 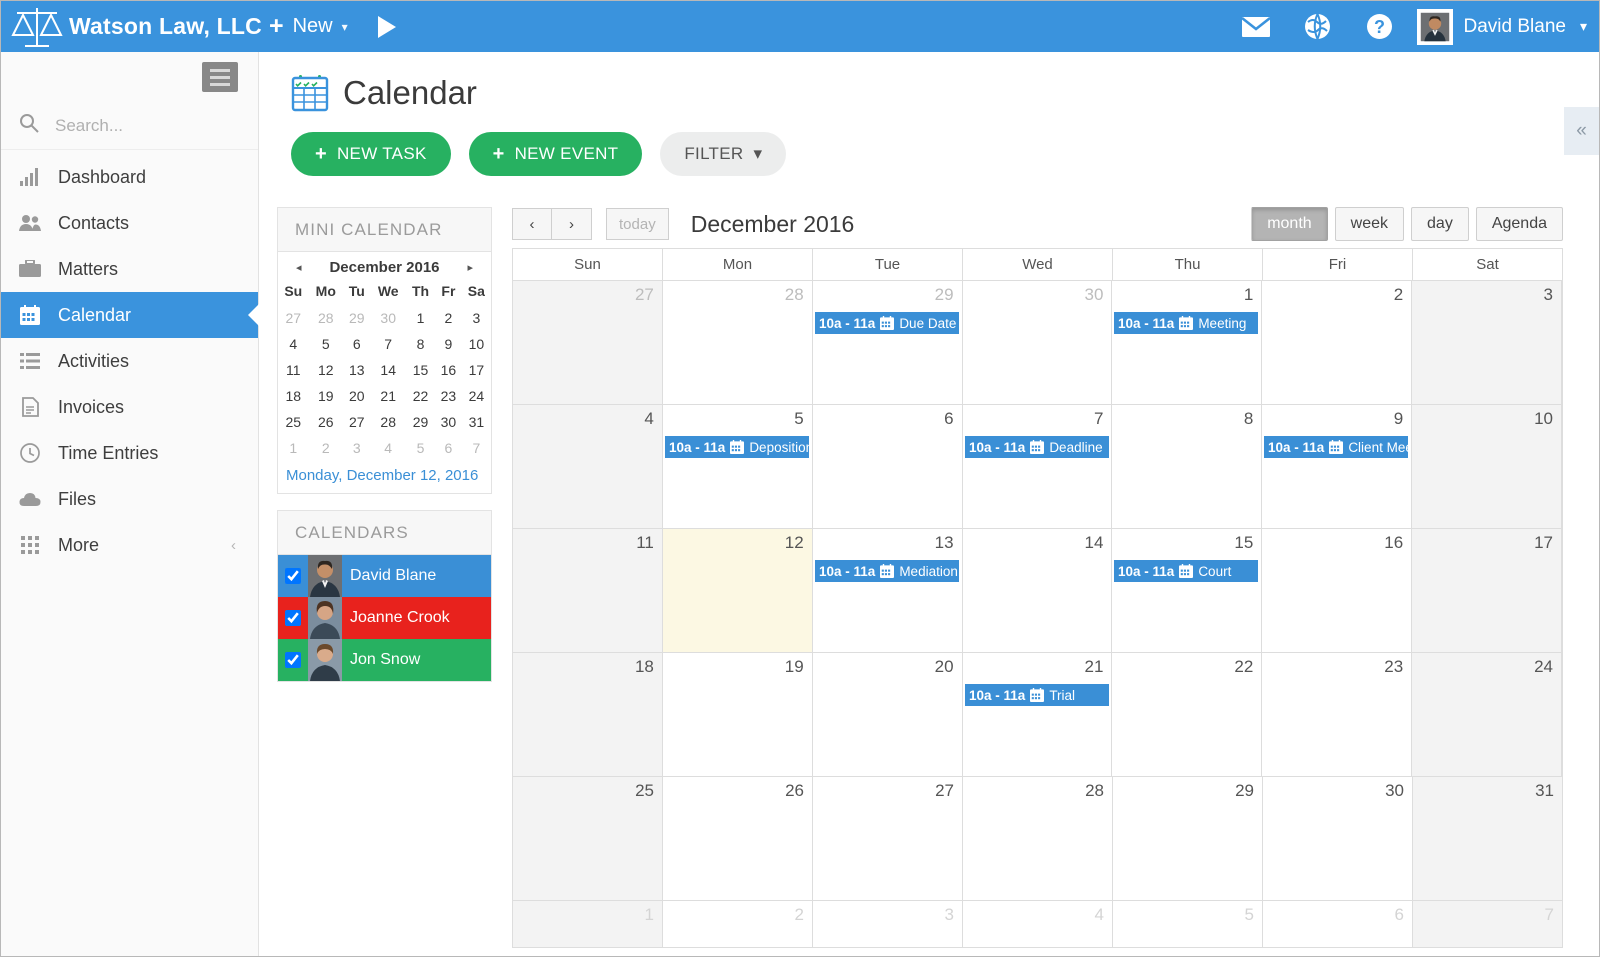 I want to click on calendar-day-cell: 24, so click(x=1487, y=714).